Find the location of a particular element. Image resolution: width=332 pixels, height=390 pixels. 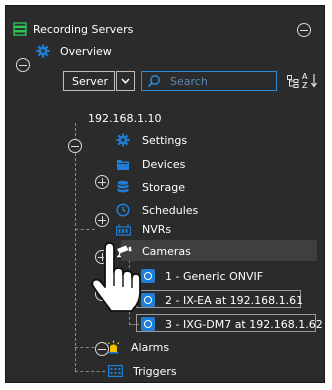

collapse-all-toggle is located at coordinates (304, 30).